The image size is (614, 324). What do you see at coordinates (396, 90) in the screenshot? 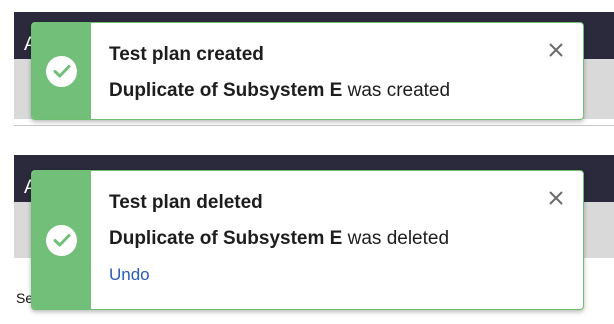
I see `toast-message-suffix: was created` at bounding box center [396, 90].